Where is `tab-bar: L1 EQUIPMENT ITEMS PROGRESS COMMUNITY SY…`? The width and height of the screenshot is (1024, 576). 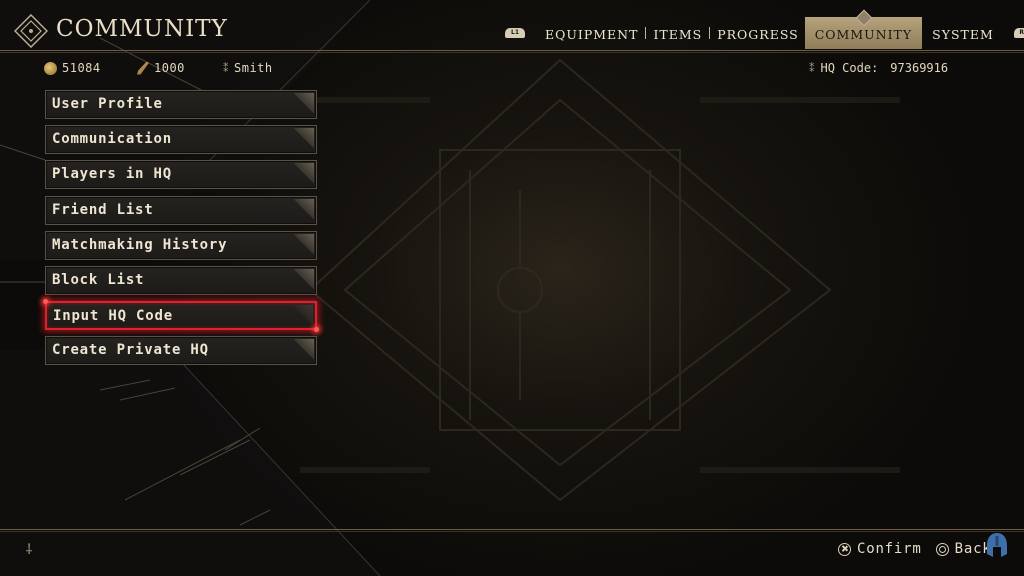 tab-bar: L1 EQUIPMENT ITEMS PROGRESS COMMUNITY SY… is located at coordinates (764, 33).